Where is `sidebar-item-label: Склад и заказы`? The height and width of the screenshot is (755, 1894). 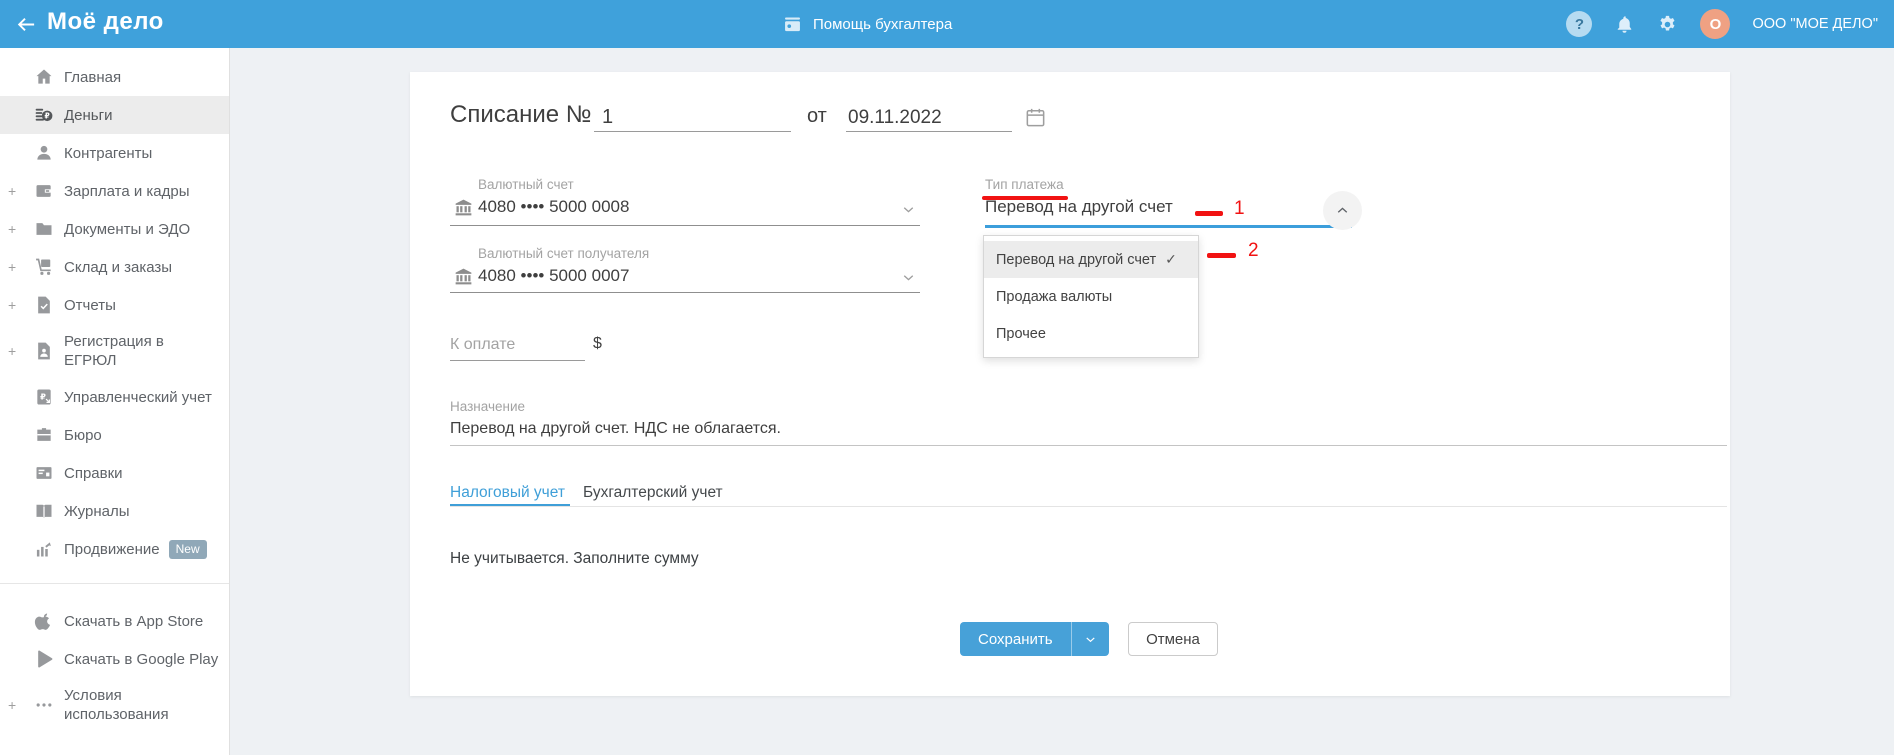
sidebar-item-label: Склад и заказы is located at coordinates (118, 267).